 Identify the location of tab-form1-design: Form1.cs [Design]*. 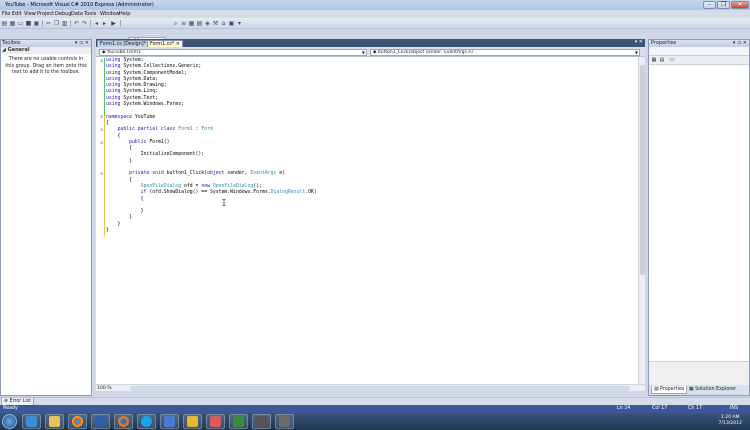
(123, 43).